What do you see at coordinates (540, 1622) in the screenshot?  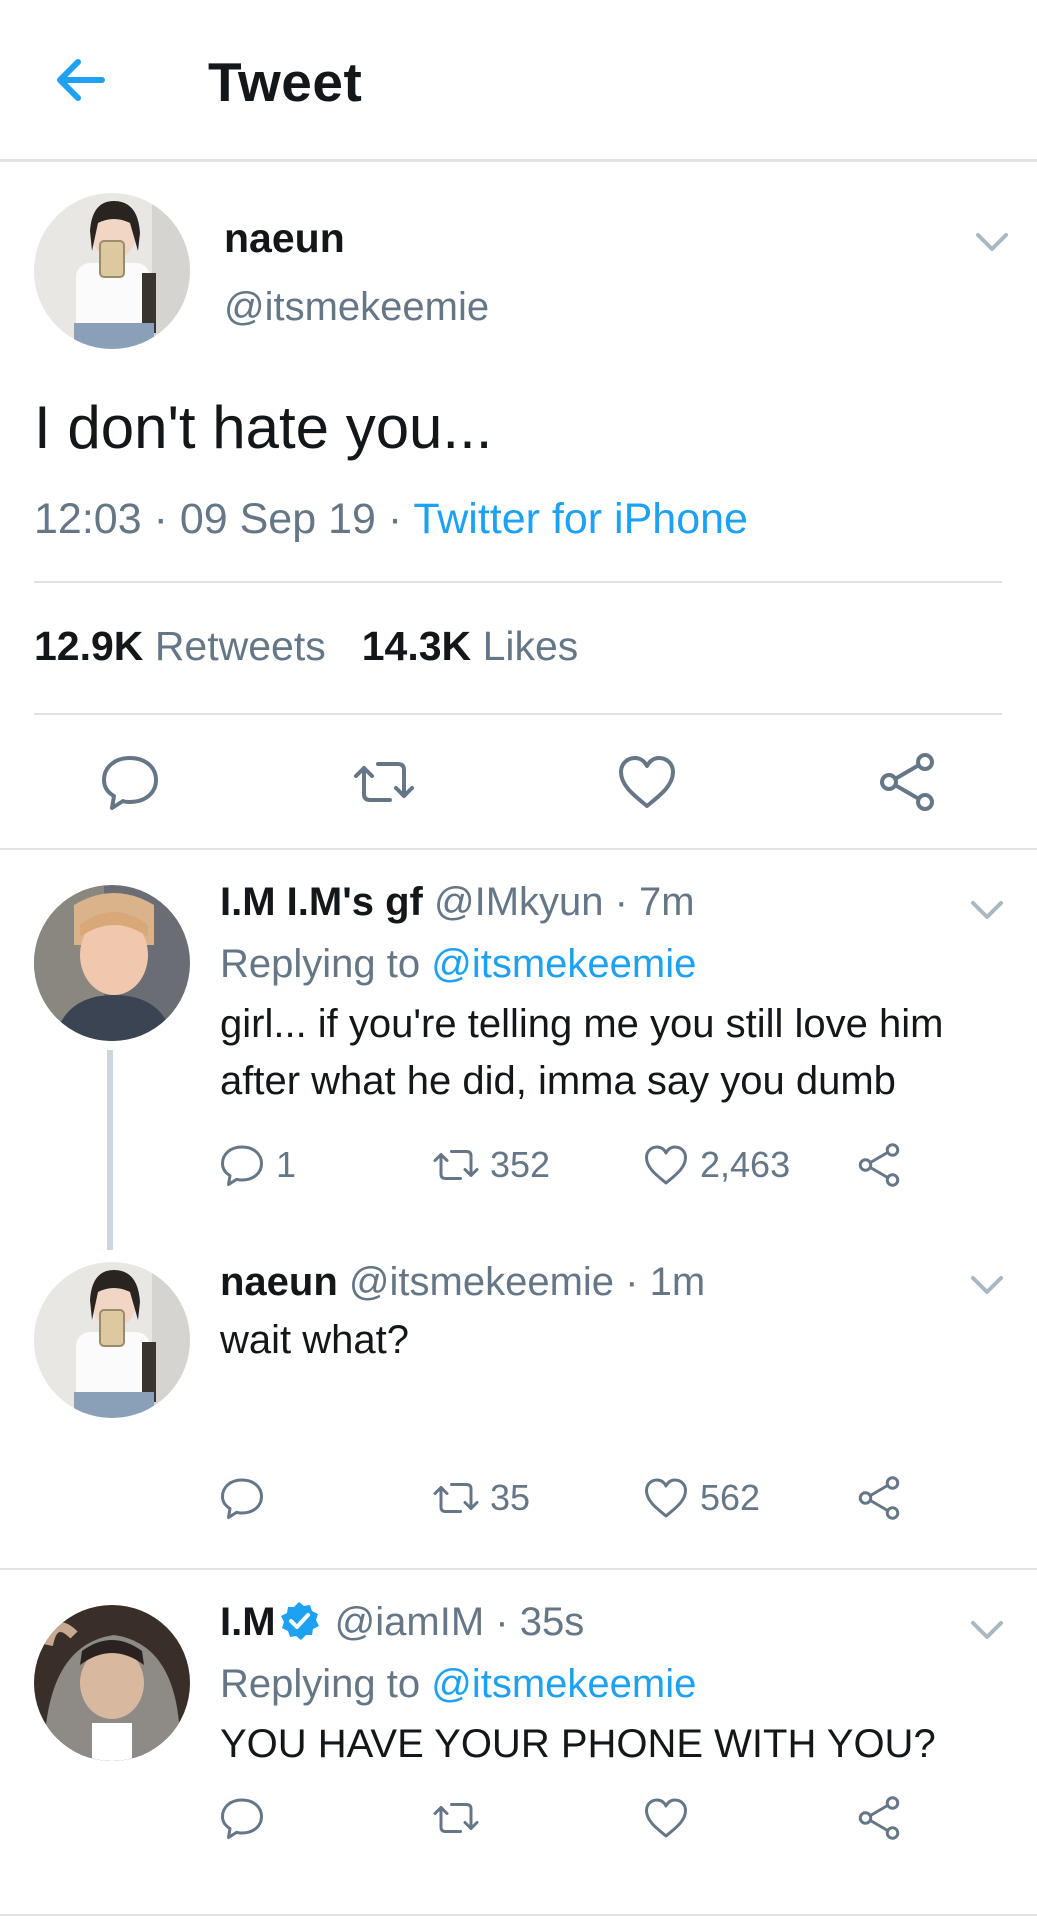 I see `tweet-age: · 35s` at bounding box center [540, 1622].